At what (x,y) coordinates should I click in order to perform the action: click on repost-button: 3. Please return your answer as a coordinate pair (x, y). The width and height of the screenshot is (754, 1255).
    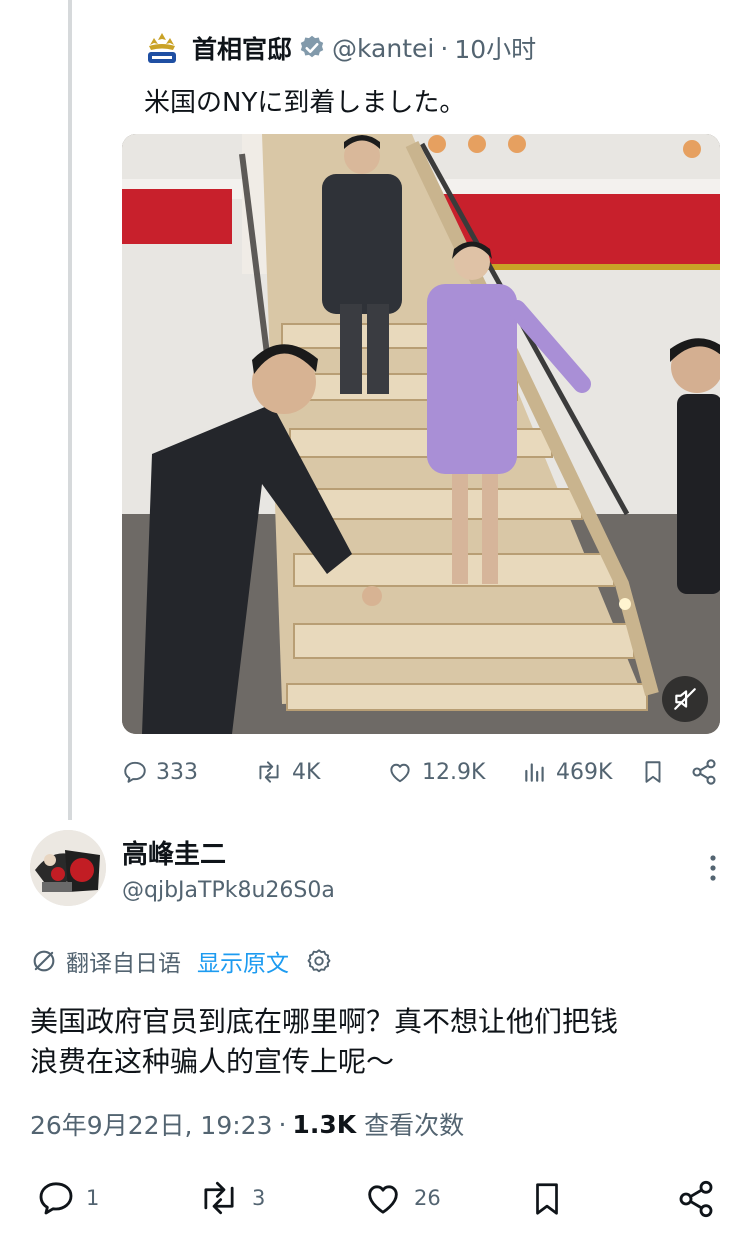
    Looking at the image, I should click on (230, 1198).